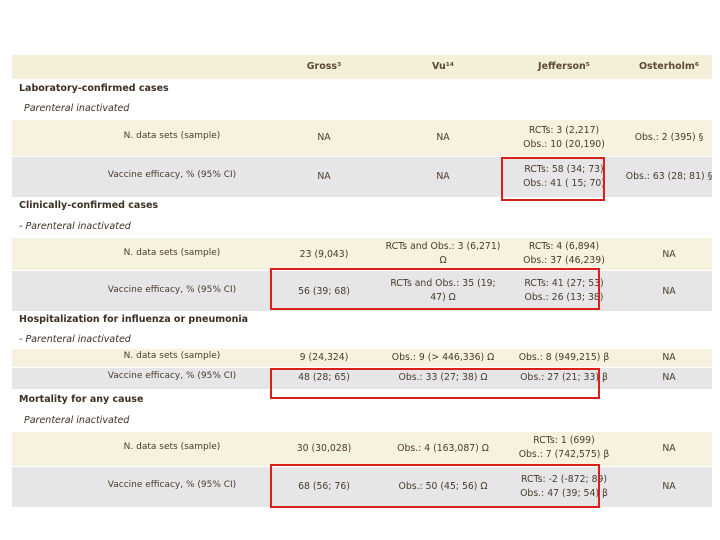 The width and height of the screenshot is (720, 540). Describe the element at coordinates (443, 448) in the screenshot. I see `cell-vu: Obs.: 4 (163,087) Ω` at that location.